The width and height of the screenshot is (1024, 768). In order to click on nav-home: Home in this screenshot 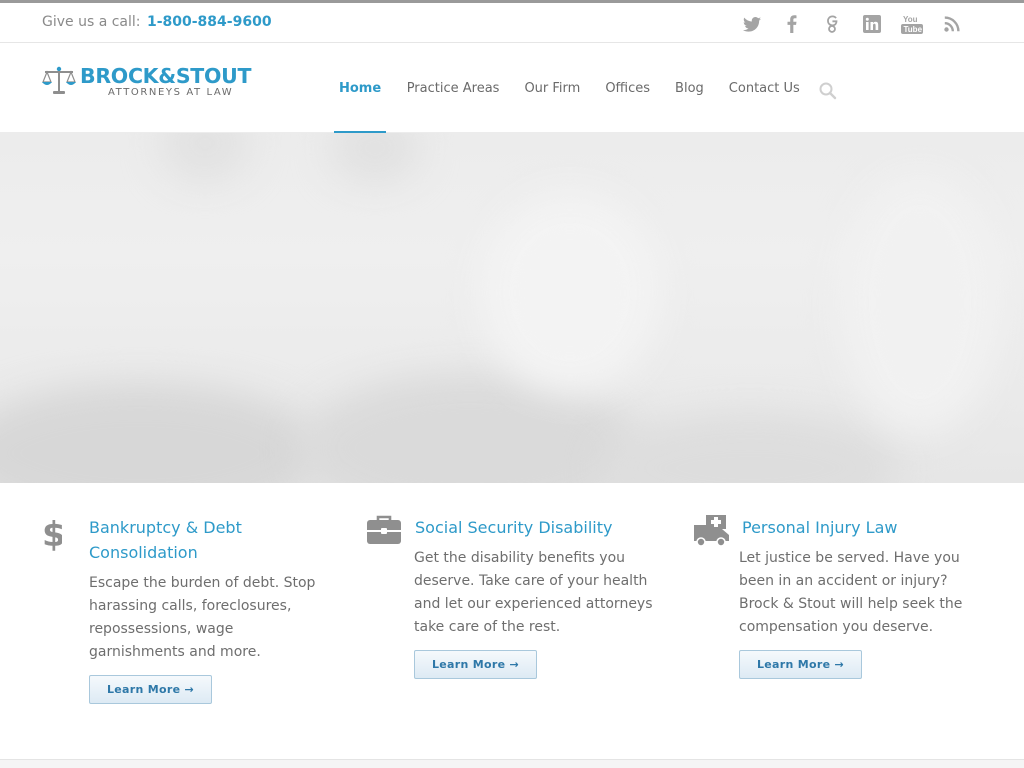, I will do `click(360, 88)`.